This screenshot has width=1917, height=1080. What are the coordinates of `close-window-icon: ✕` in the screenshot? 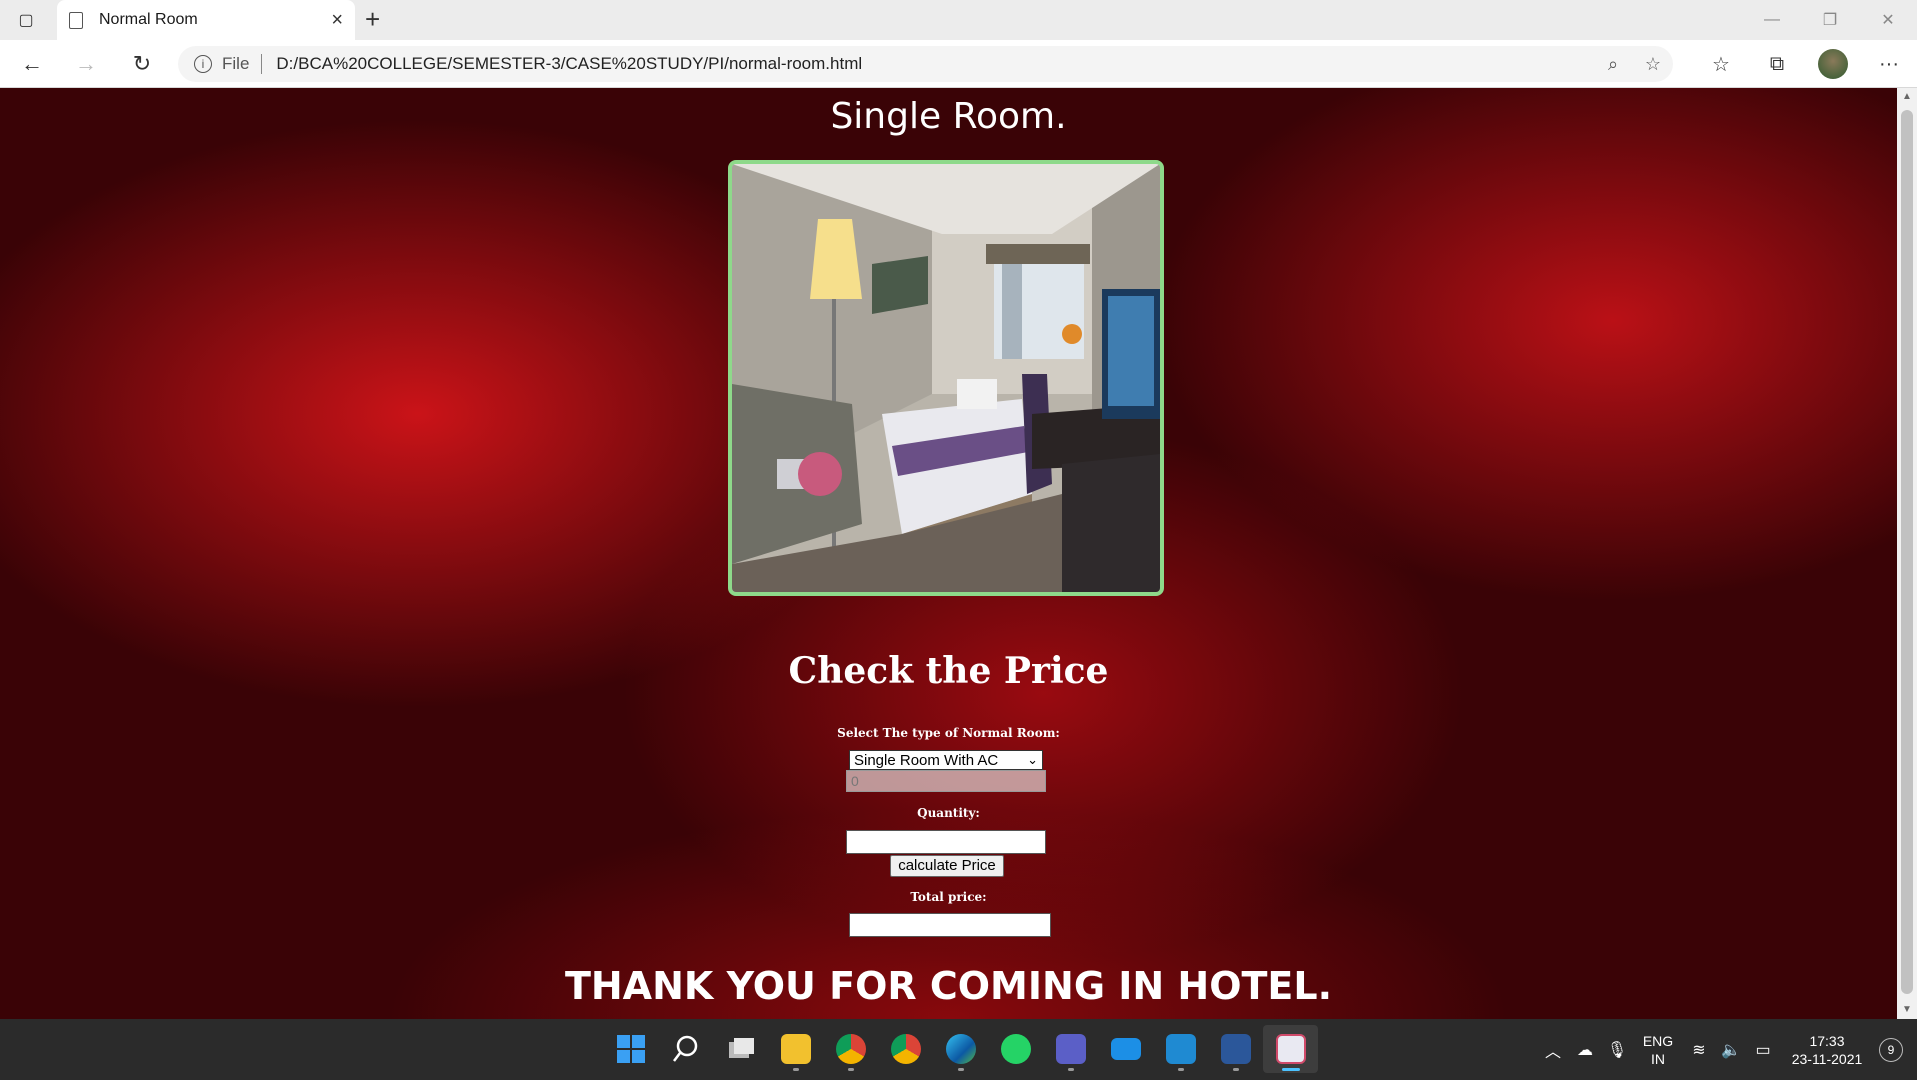 It's located at (1888, 20).